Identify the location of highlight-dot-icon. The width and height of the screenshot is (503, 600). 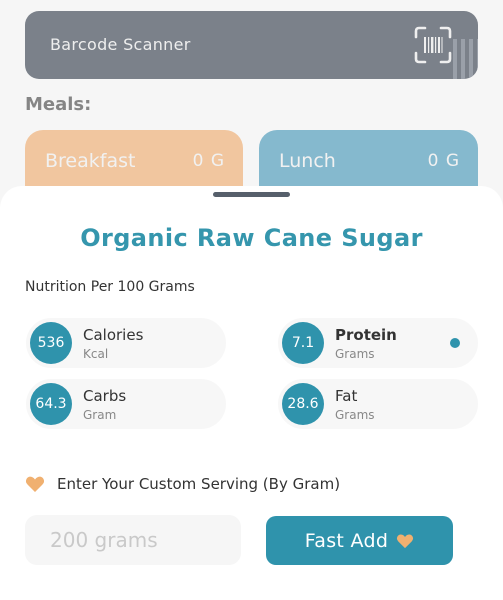
(455, 343).